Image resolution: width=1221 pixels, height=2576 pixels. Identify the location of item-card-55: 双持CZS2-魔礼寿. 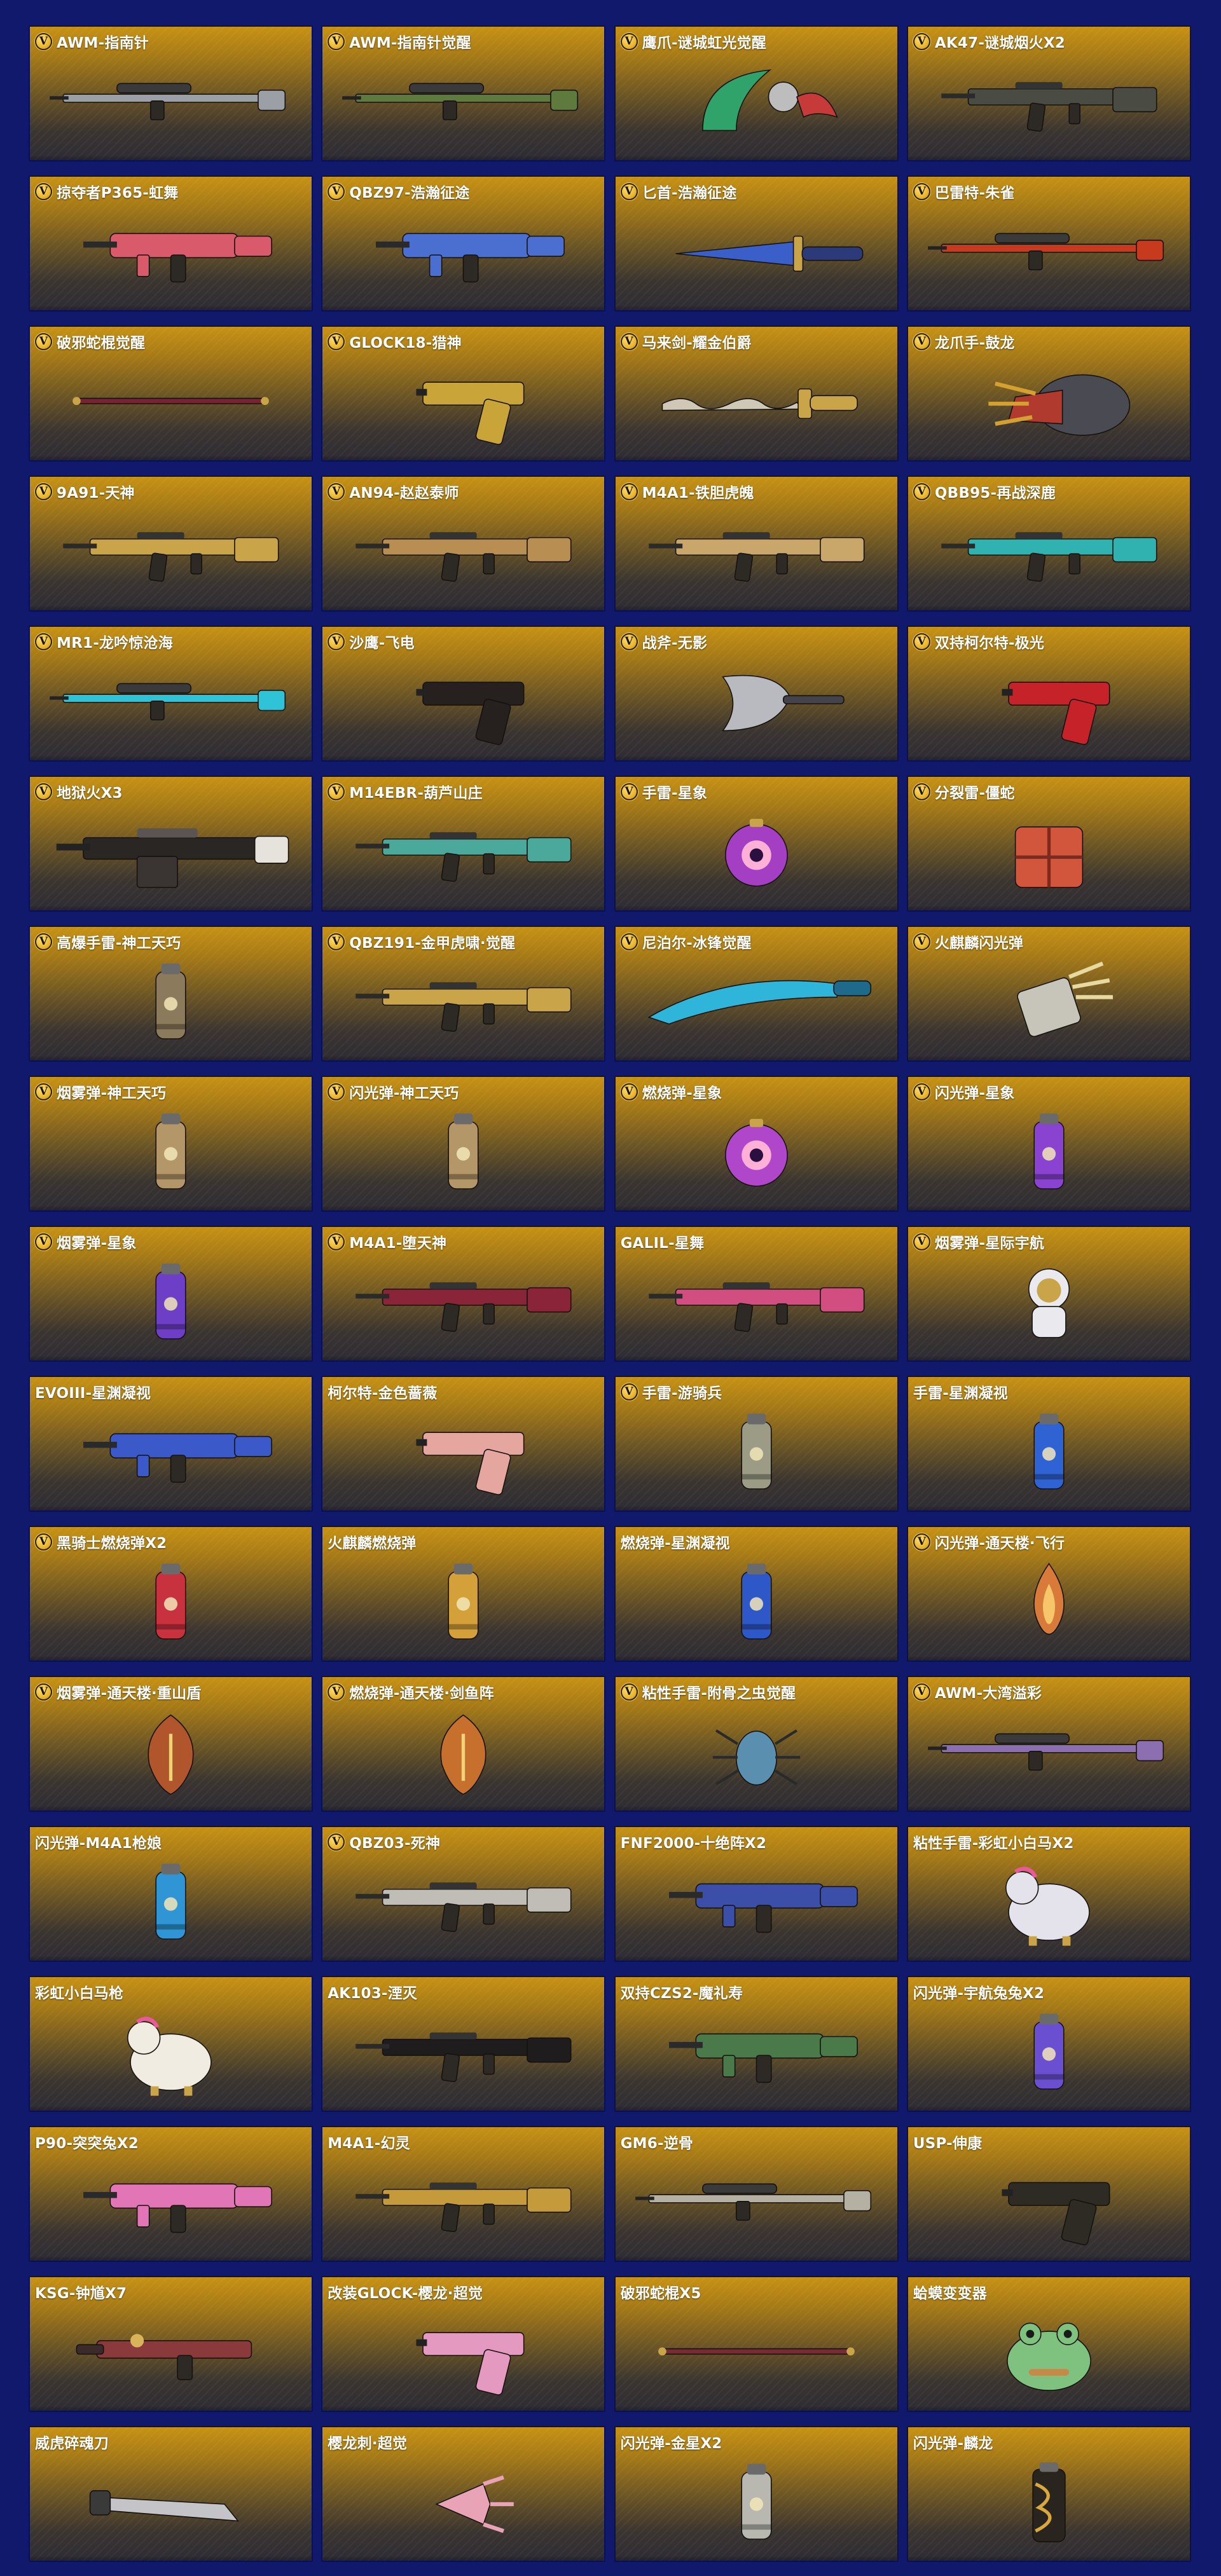
(756, 2044).